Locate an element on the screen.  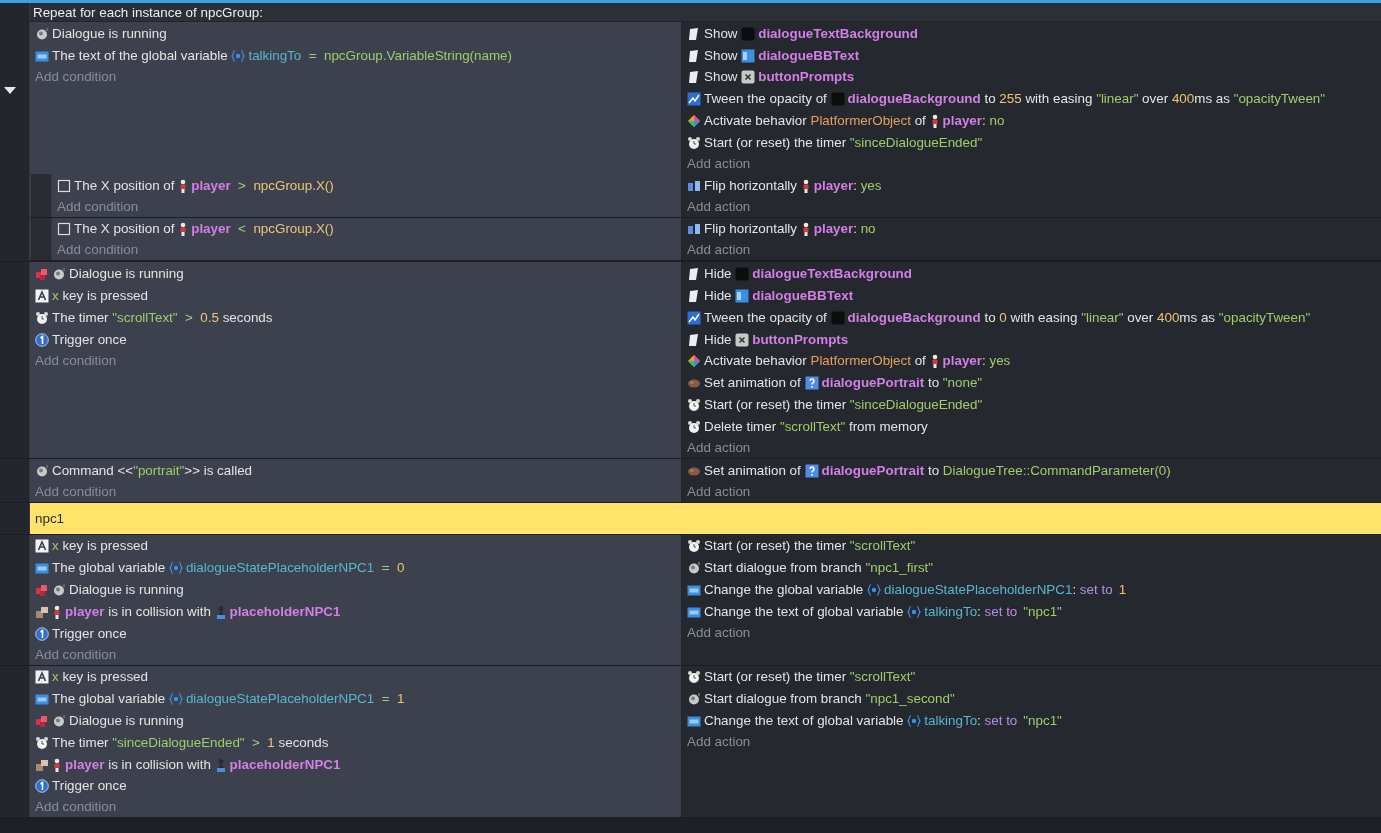
action-text: dialogueBackground to 255 with easing "linear" over 400ms as "opacityTween" is located at coordinates (1086, 99).